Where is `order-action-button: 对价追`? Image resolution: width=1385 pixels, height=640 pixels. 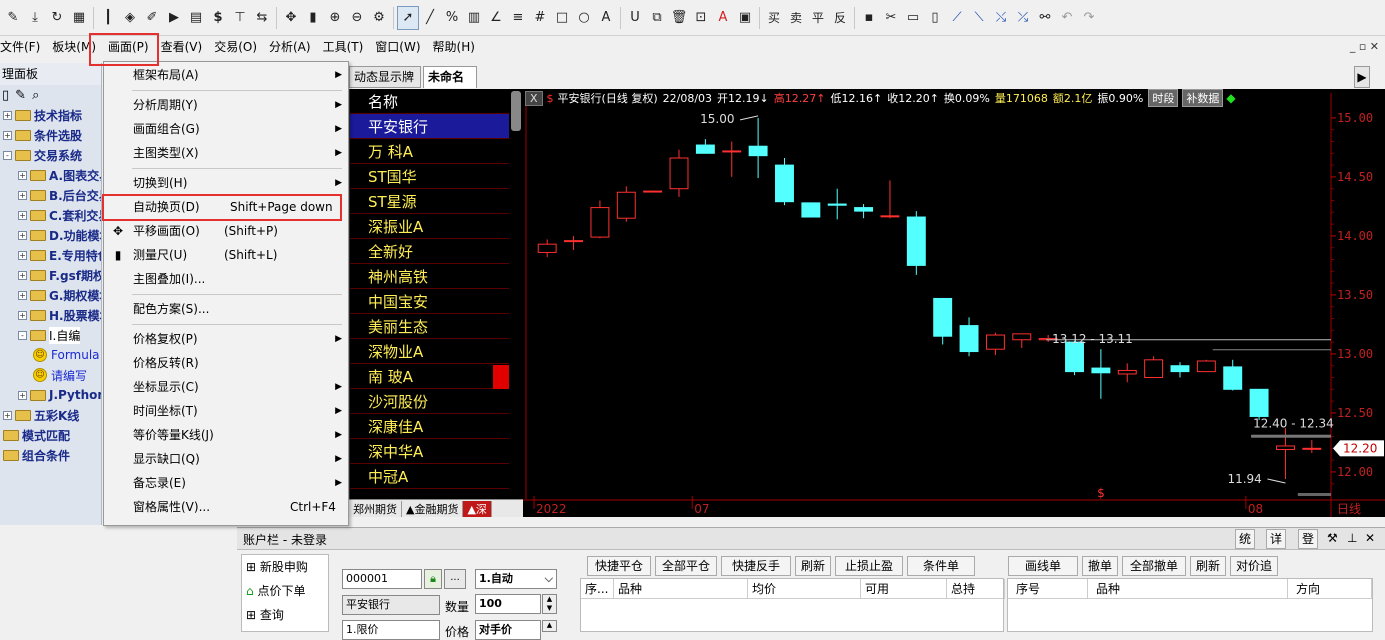
order-action-button: 对价追 is located at coordinates (1254, 566).